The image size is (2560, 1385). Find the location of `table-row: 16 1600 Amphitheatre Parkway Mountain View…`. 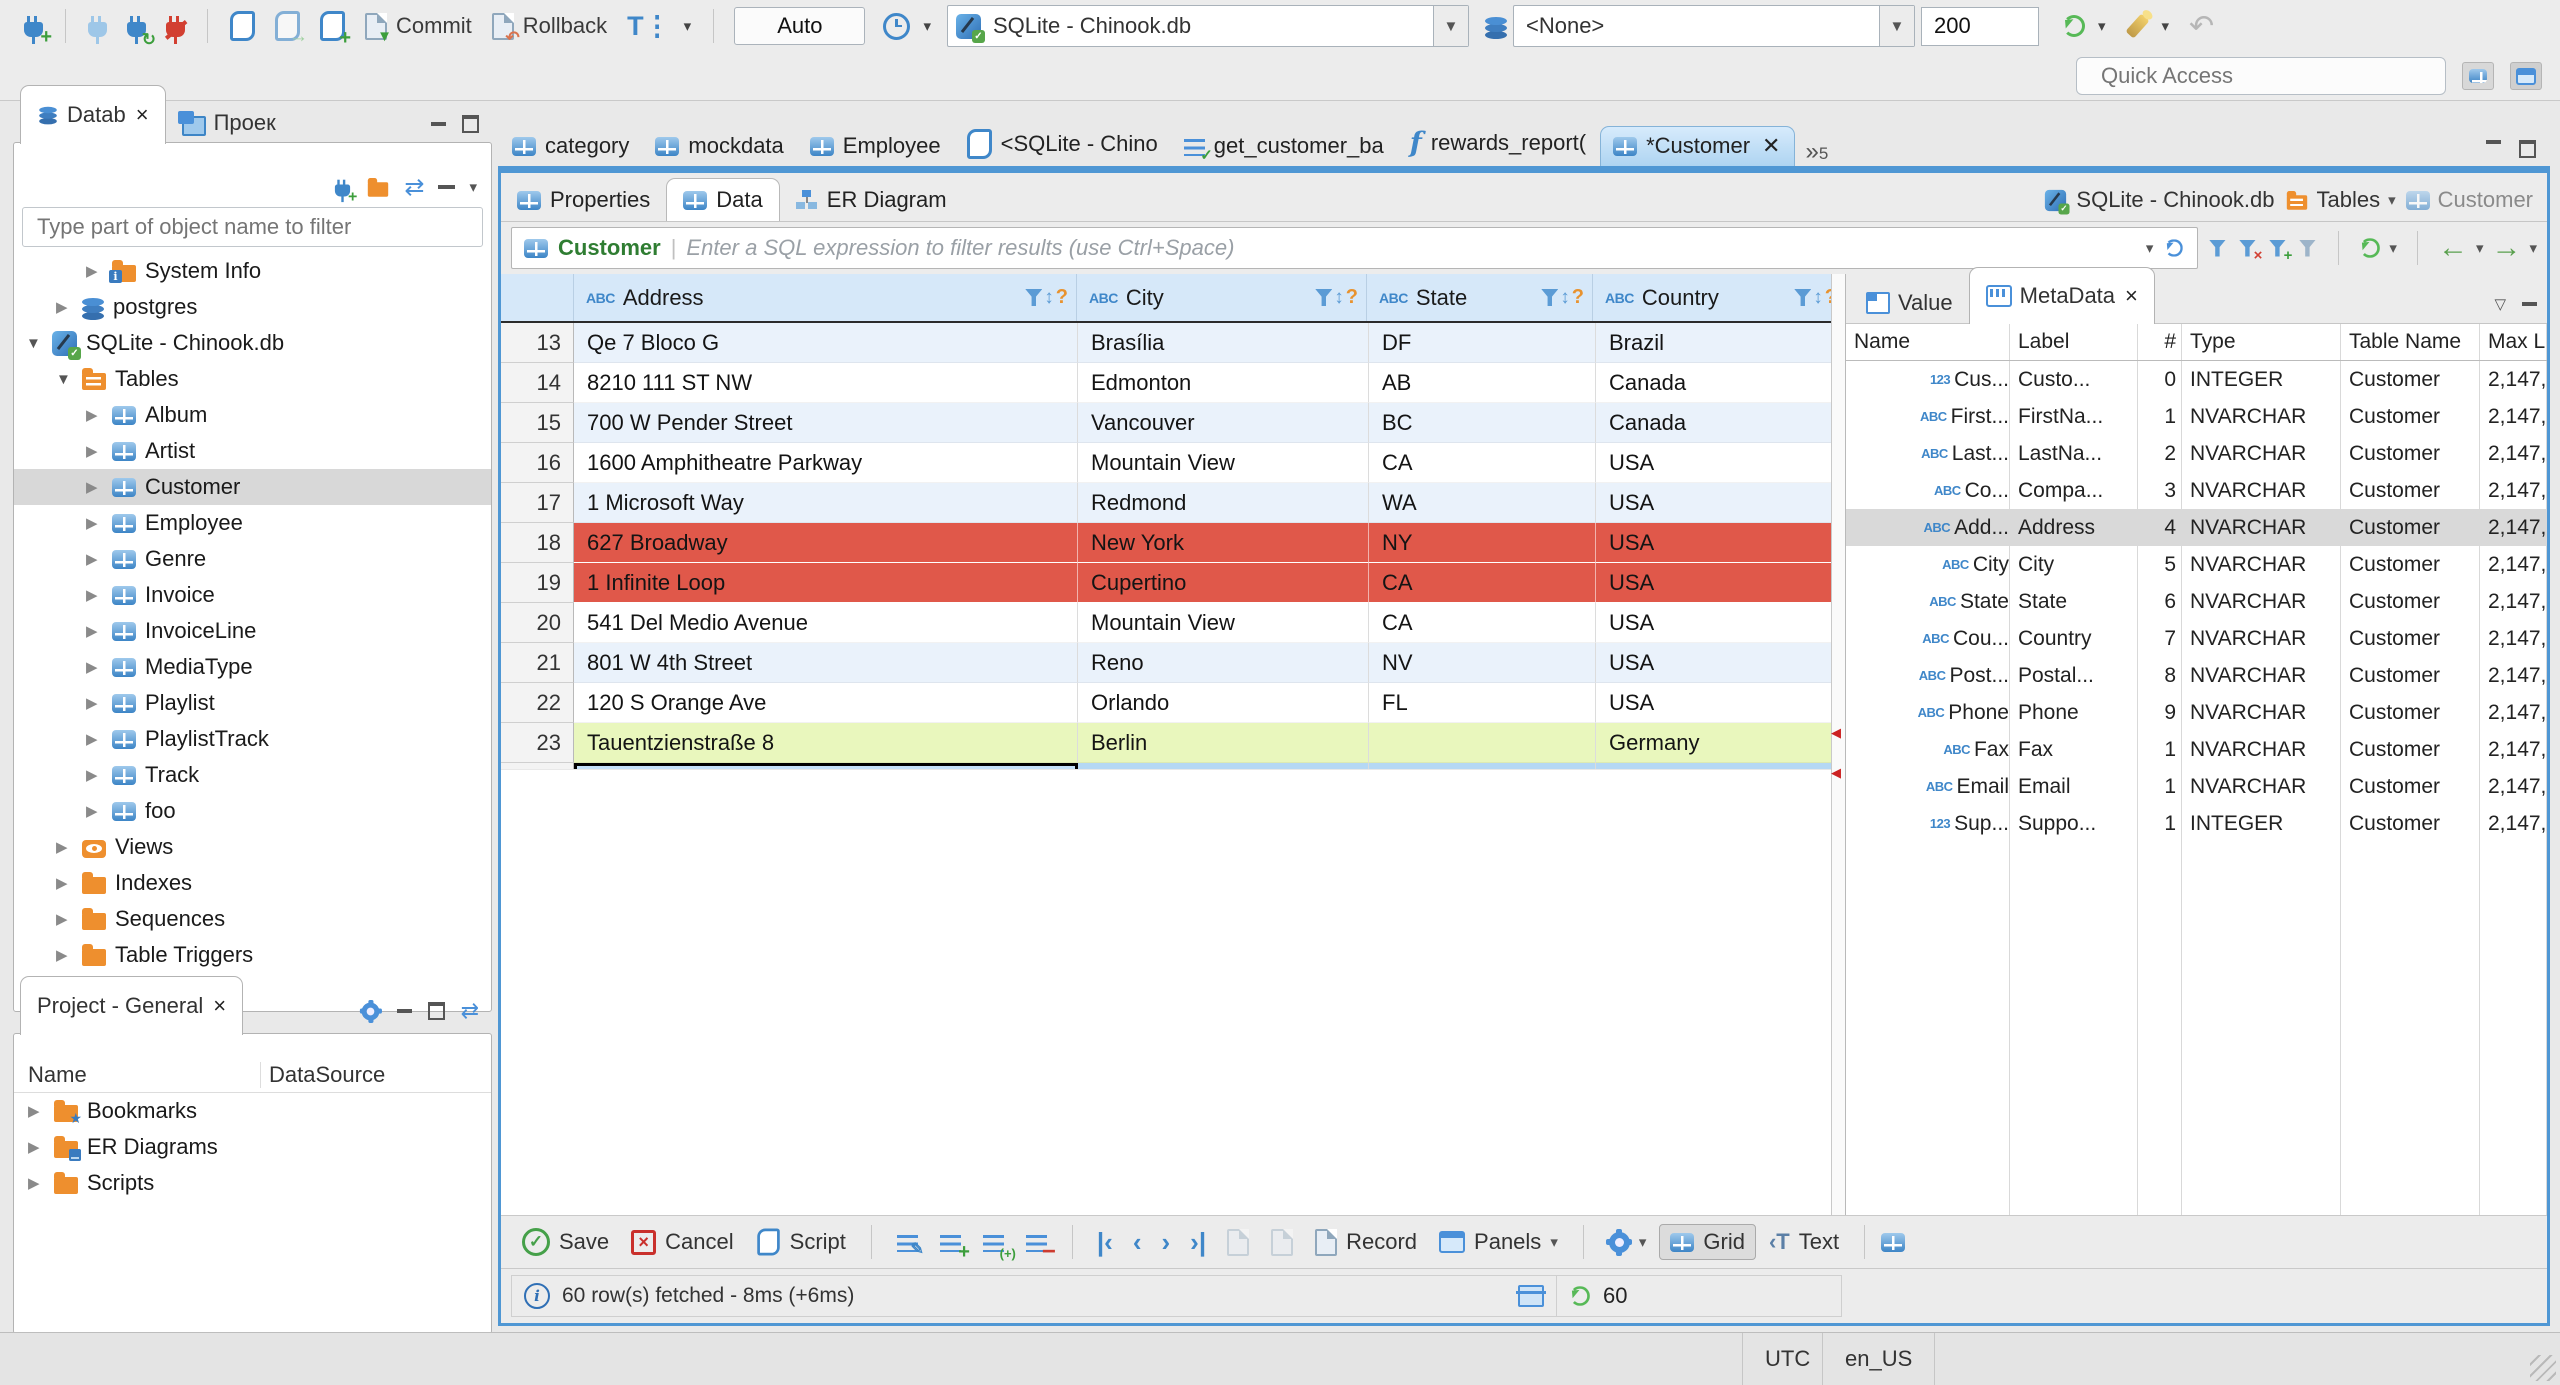

table-row: 16 1600 Amphitheatre Parkway Mountain View… is located at coordinates (1166, 463).